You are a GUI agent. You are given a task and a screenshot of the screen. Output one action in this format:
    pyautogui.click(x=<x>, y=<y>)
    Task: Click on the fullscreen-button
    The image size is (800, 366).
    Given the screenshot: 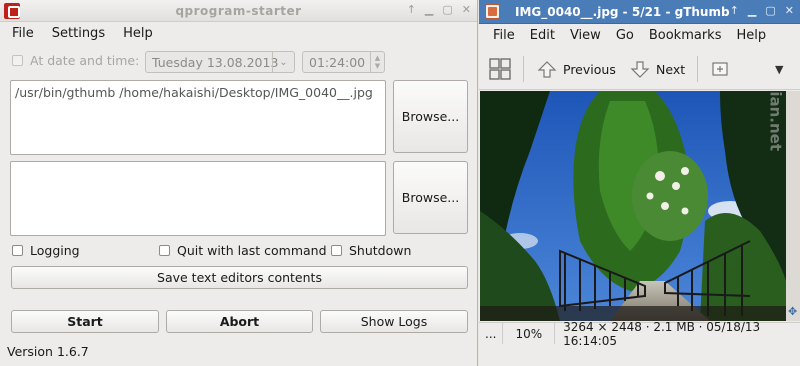 What is the action you would take?
    pyautogui.click(x=720, y=69)
    